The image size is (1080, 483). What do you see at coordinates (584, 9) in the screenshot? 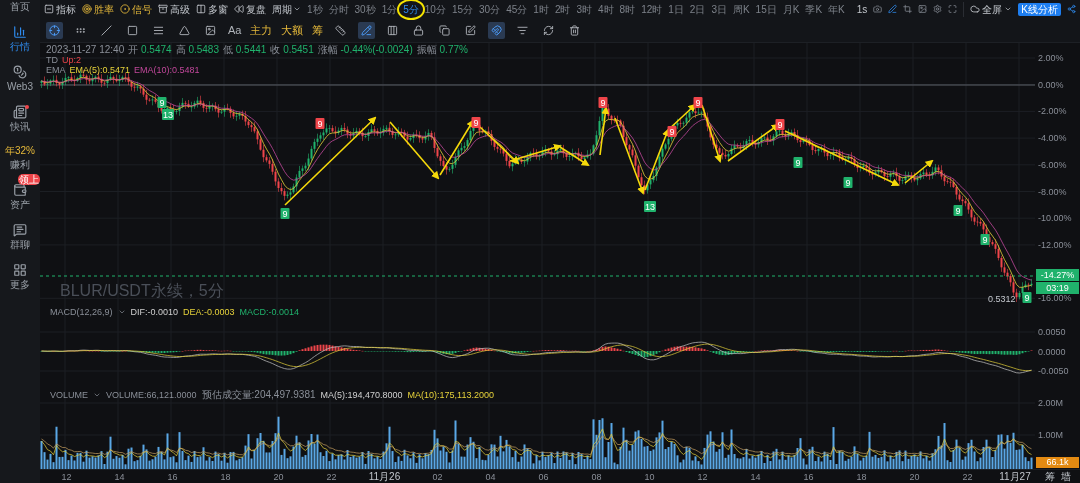
I see `period-tab: 3时` at bounding box center [584, 9].